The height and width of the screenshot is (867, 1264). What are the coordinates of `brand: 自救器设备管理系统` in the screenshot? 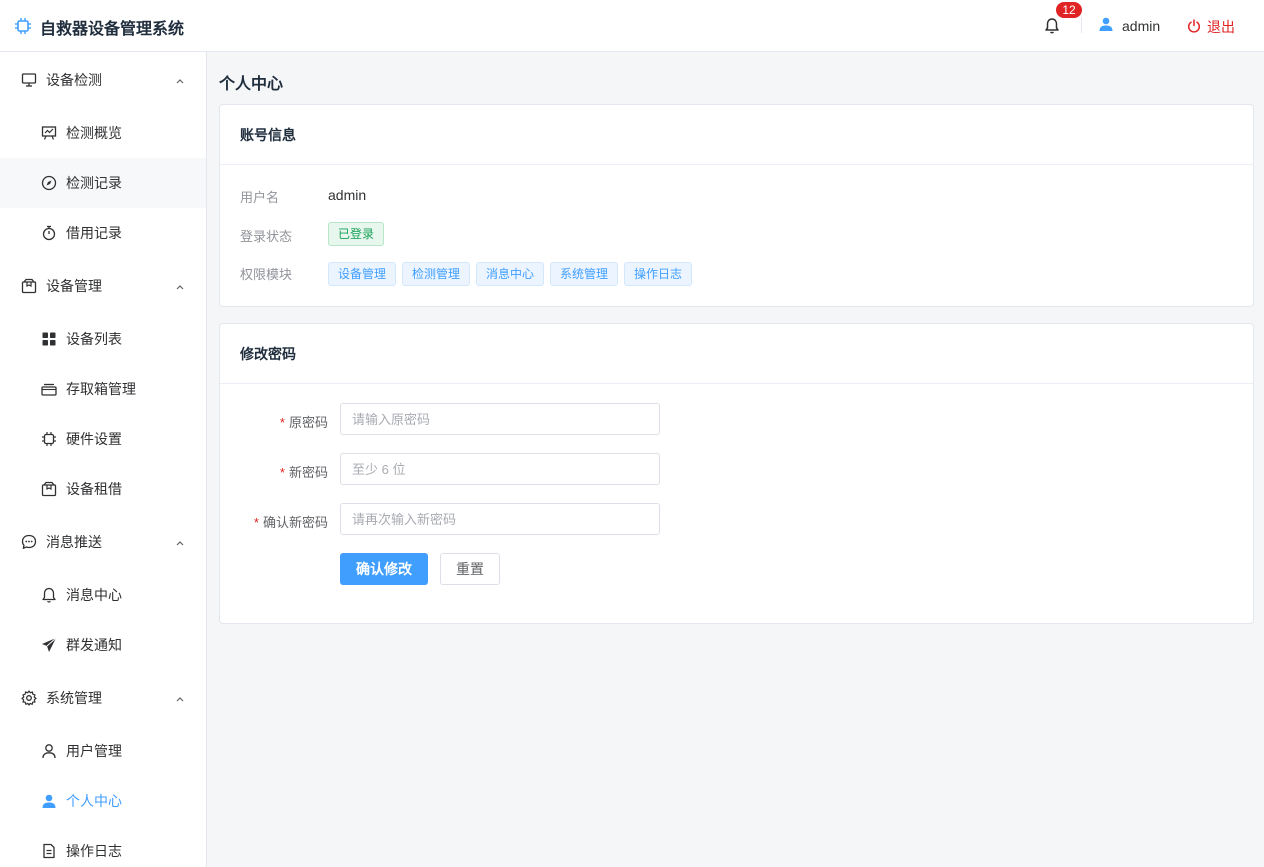 It's located at (99, 27).